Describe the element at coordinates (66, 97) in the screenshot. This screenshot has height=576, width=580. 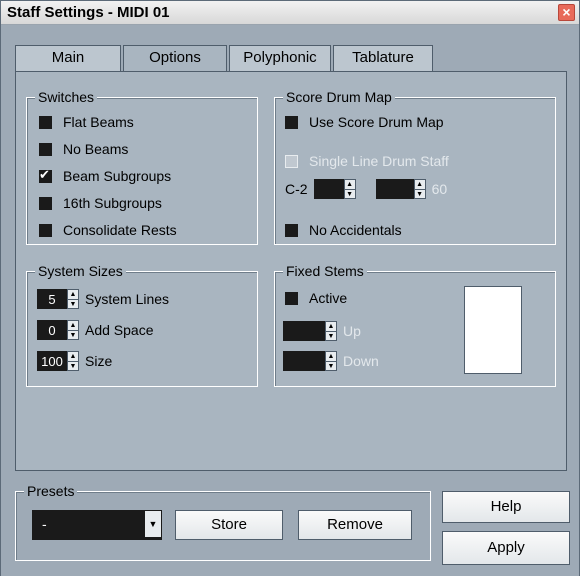
I see `switches-group-label: Switches` at that location.